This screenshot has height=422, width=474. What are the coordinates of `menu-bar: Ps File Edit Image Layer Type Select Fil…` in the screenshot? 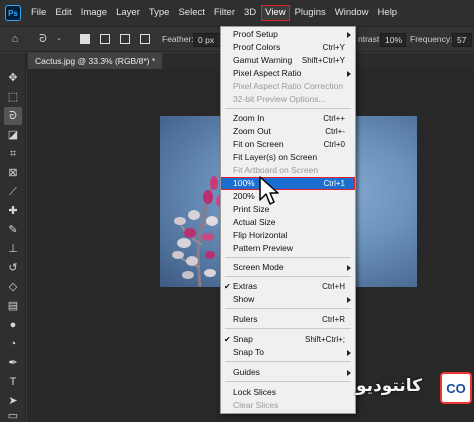 It's located at (237, 13).